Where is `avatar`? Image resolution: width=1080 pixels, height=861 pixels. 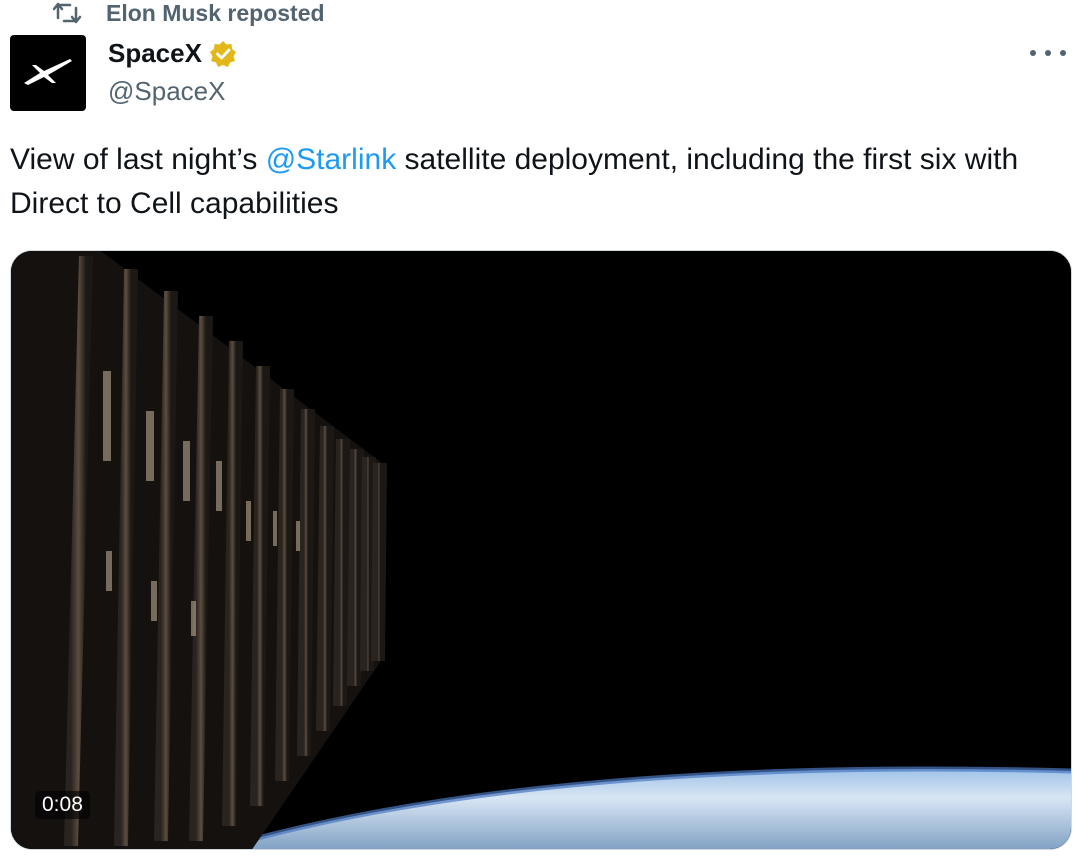
avatar is located at coordinates (48, 73).